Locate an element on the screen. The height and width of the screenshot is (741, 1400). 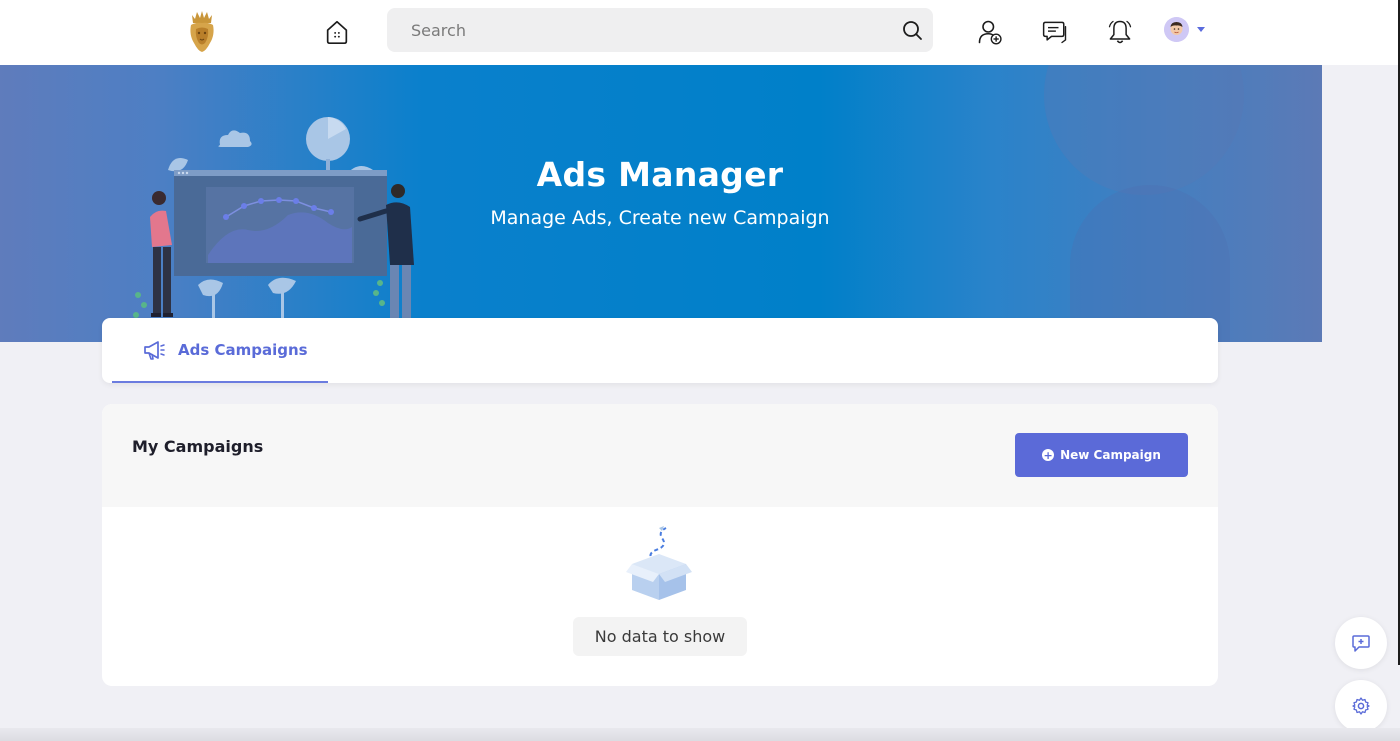
page-subtitle: Manage Ads, Create new Campaign is located at coordinates (660, 218).